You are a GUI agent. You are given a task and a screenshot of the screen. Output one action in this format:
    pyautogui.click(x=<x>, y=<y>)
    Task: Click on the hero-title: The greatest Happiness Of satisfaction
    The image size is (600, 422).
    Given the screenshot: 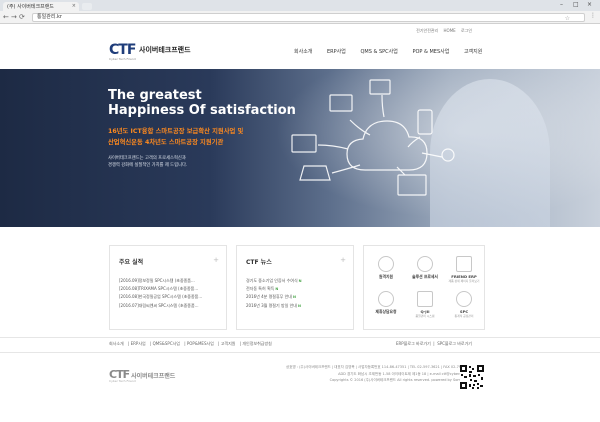 What is the action you would take?
    pyautogui.click(x=202, y=103)
    